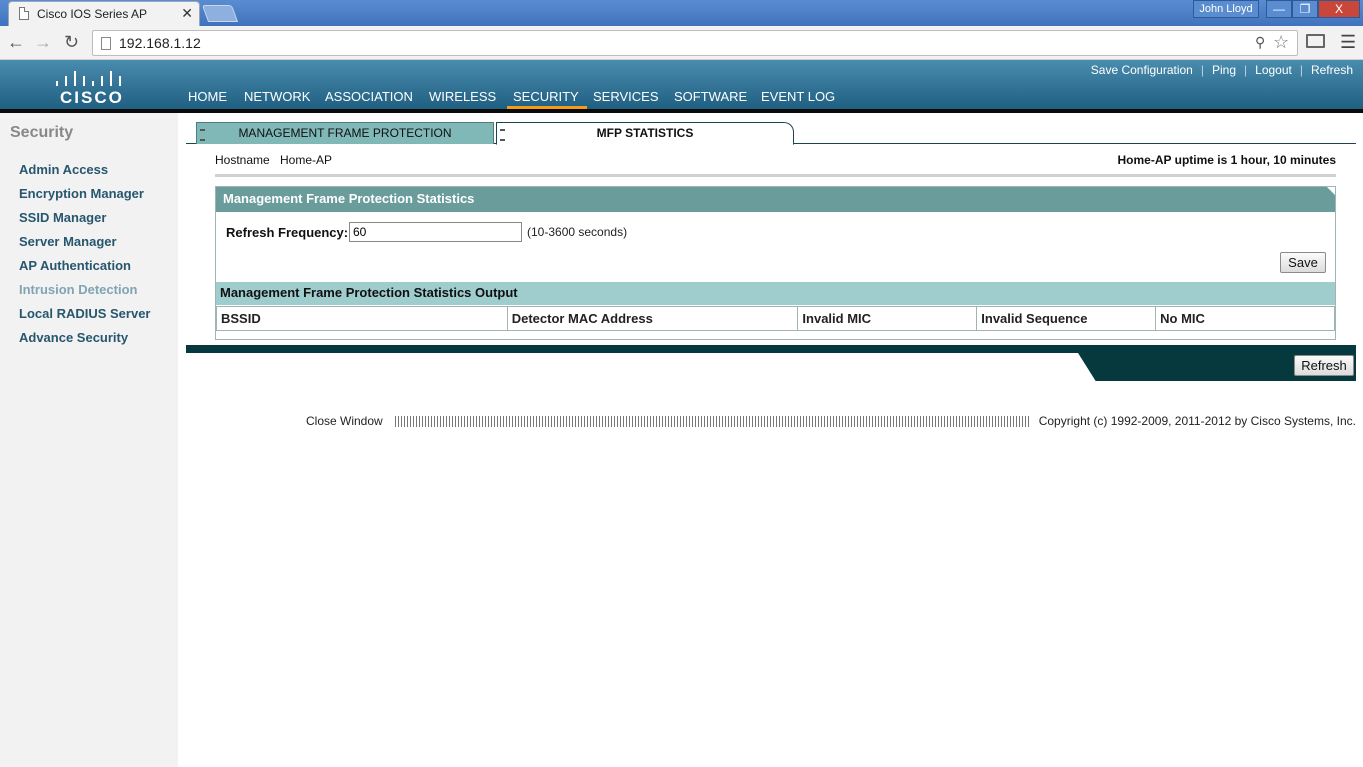 The width and height of the screenshot is (1363, 767). I want to click on footer-bar, so click(771, 363).